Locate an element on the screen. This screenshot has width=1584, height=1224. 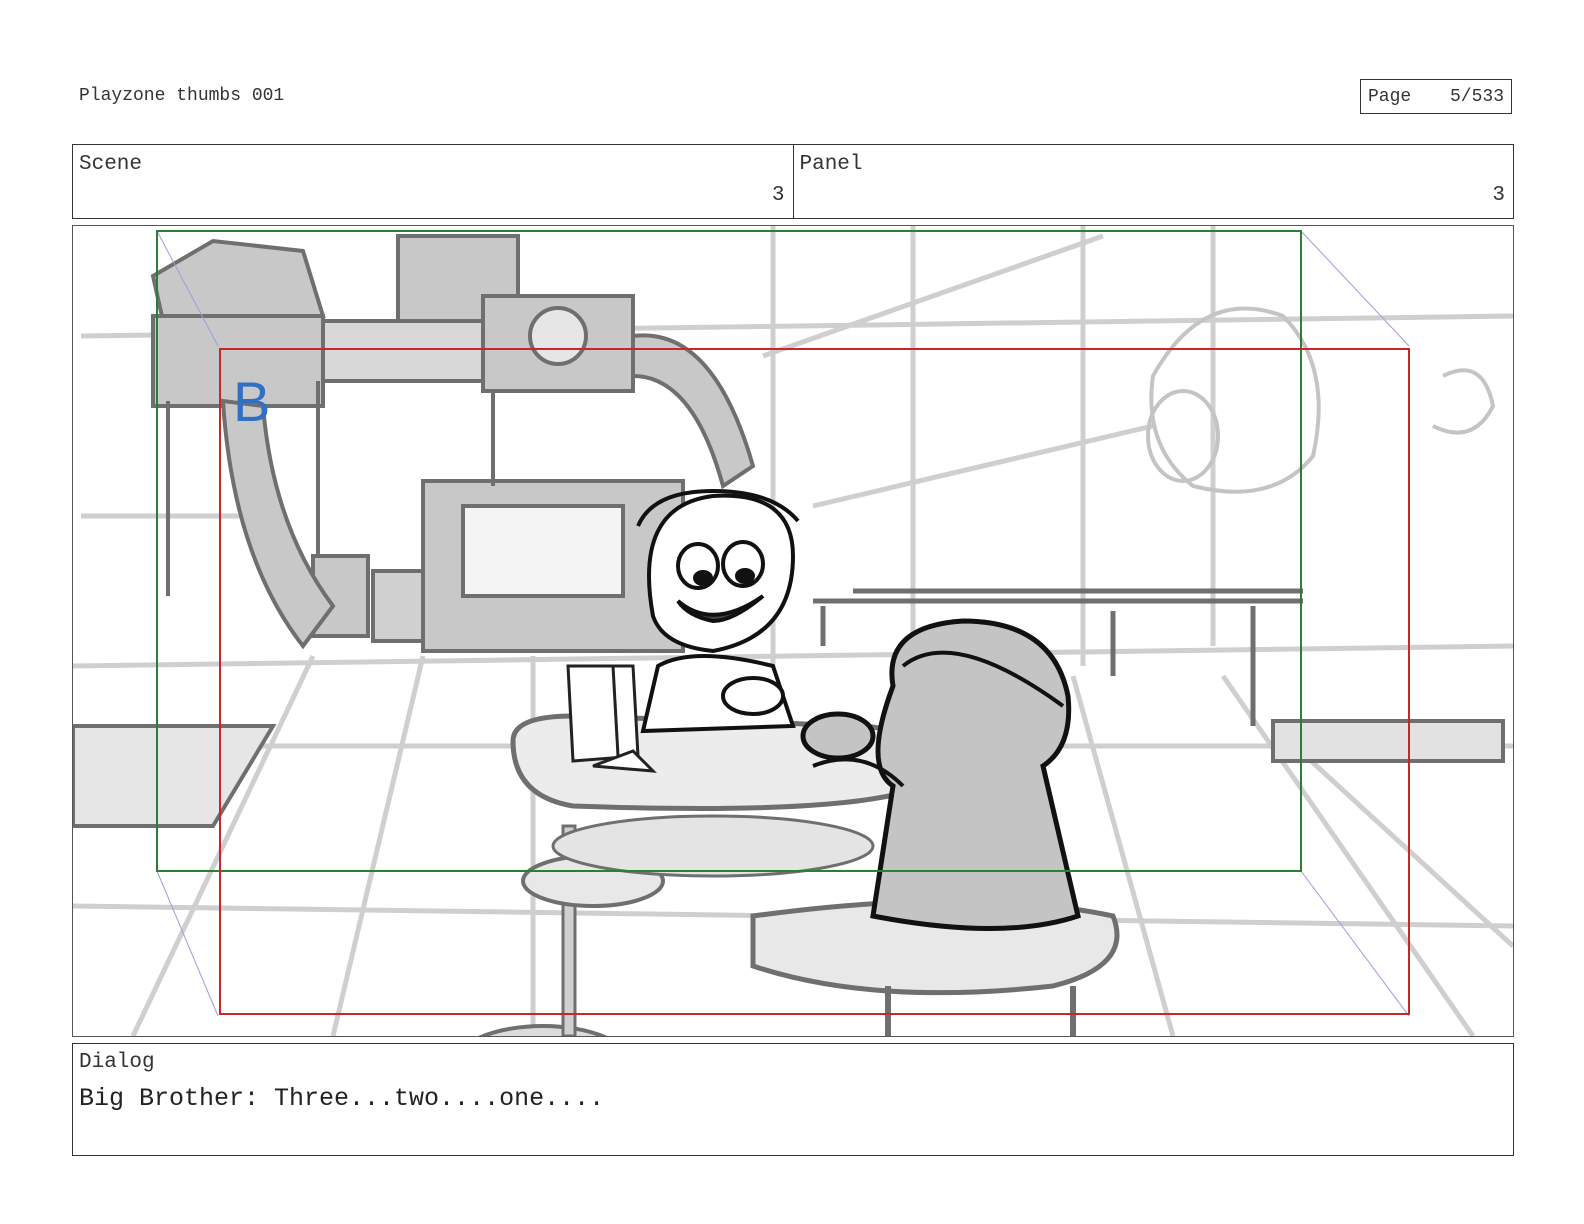
panel-cell: Panel 3 is located at coordinates (1153, 181).